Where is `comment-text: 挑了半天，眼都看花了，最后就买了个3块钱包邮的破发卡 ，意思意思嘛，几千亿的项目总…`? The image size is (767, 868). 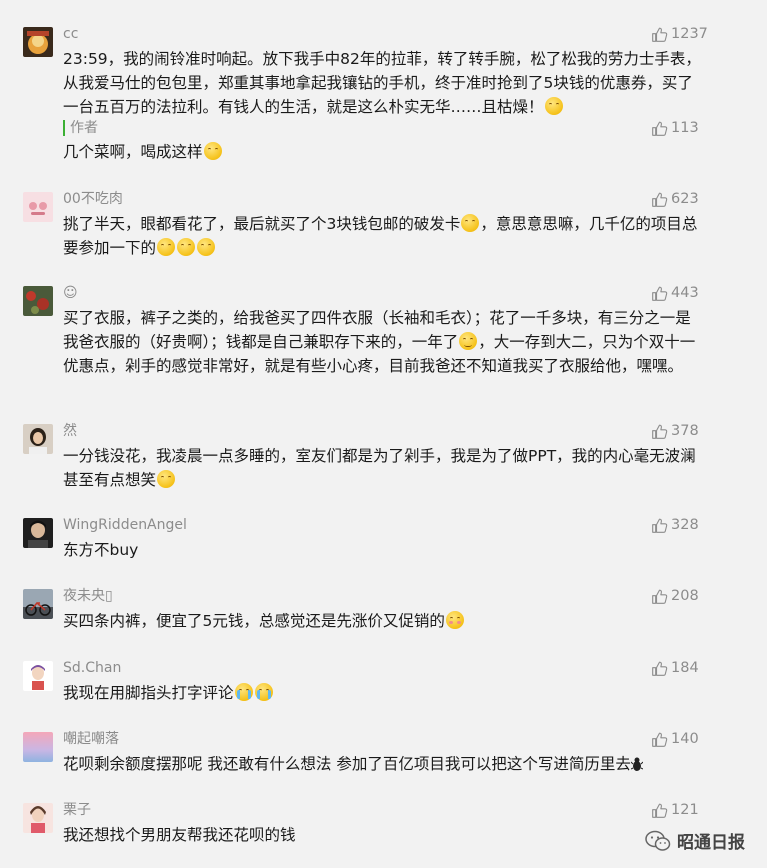 comment-text: 挑了半天，眼都看花了，最后就买了个3块钱包邮的破发卡 ，意思意思嘛，几千亿的项目总… is located at coordinates (383, 236).